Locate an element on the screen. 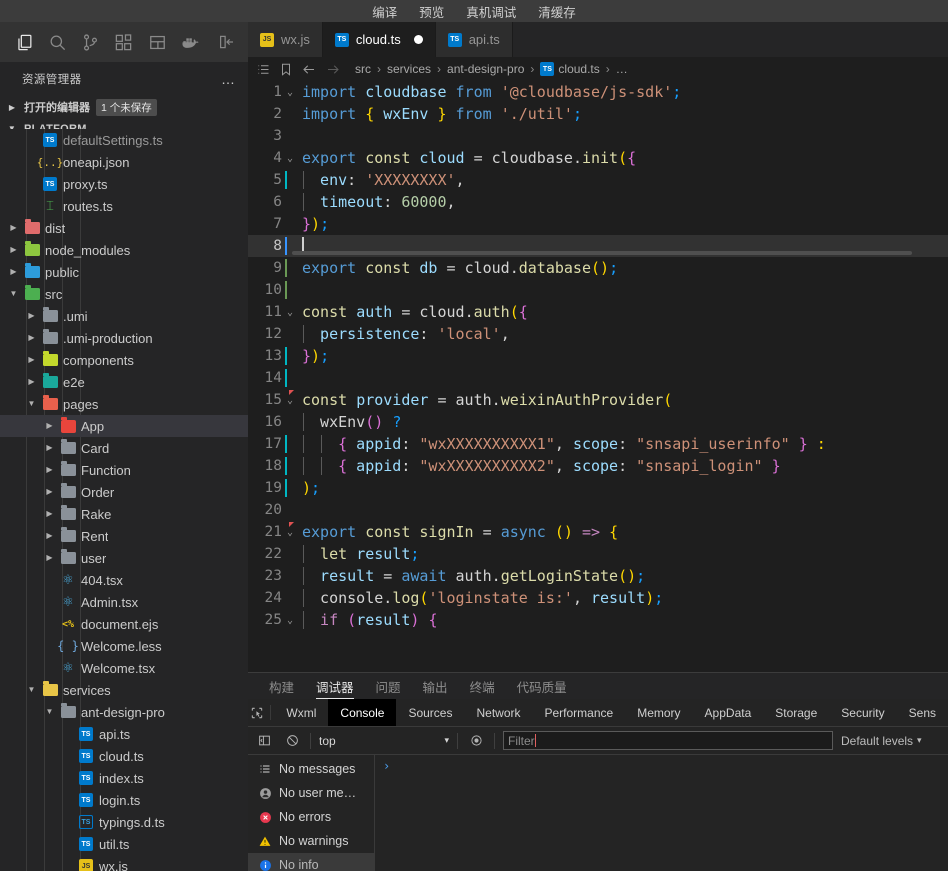 The height and width of the screenshot is (871, 948). live-expression-icon is located at coordinates (476, 740).